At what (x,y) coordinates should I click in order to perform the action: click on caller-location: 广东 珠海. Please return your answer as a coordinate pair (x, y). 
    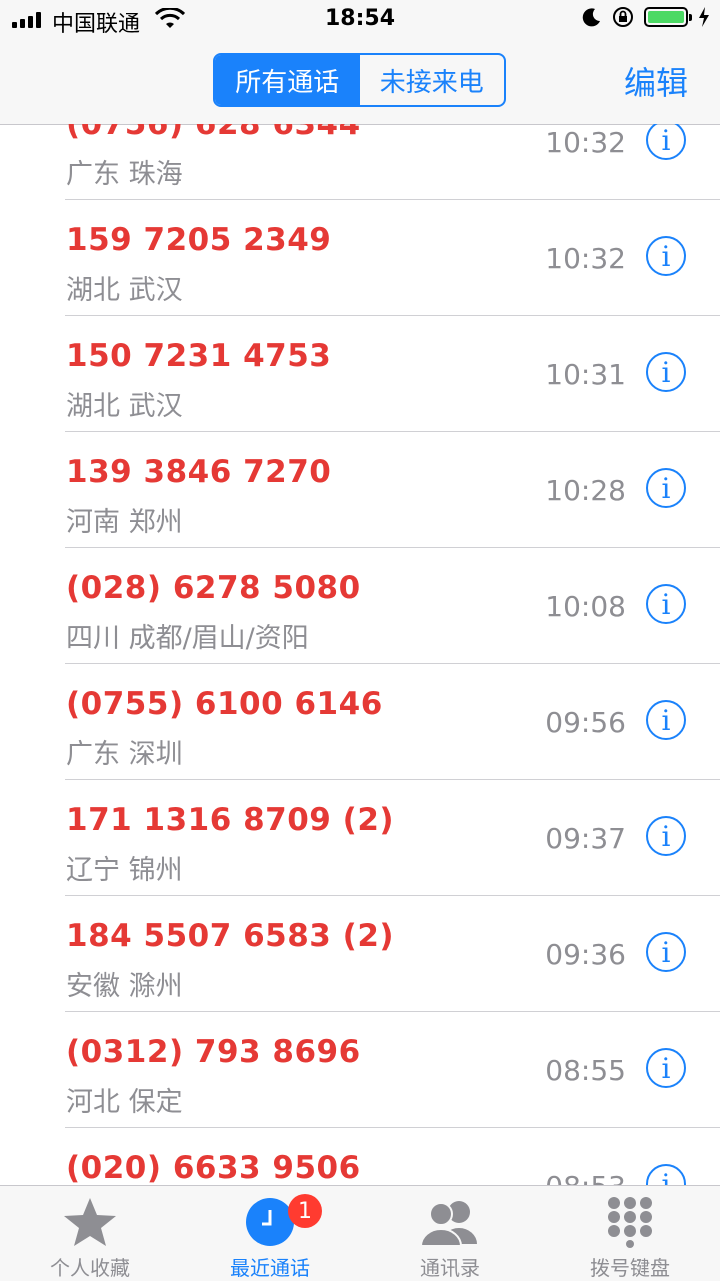
    Looking at the image, I should click on (124, 174).